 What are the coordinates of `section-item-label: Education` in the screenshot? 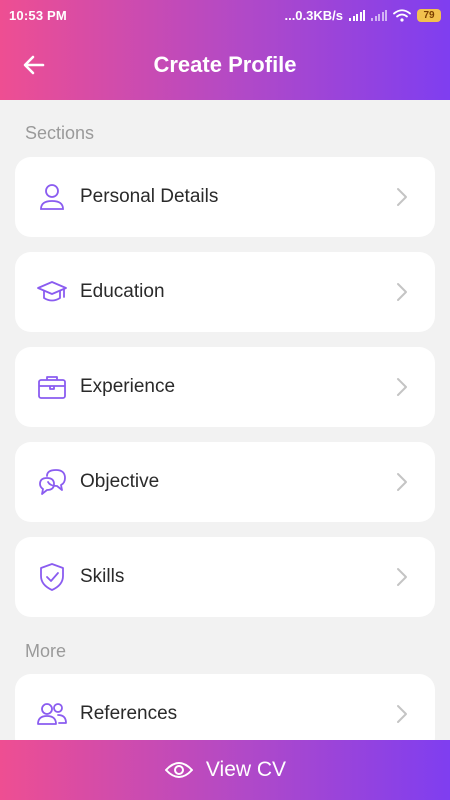 It's located at (122, 291).